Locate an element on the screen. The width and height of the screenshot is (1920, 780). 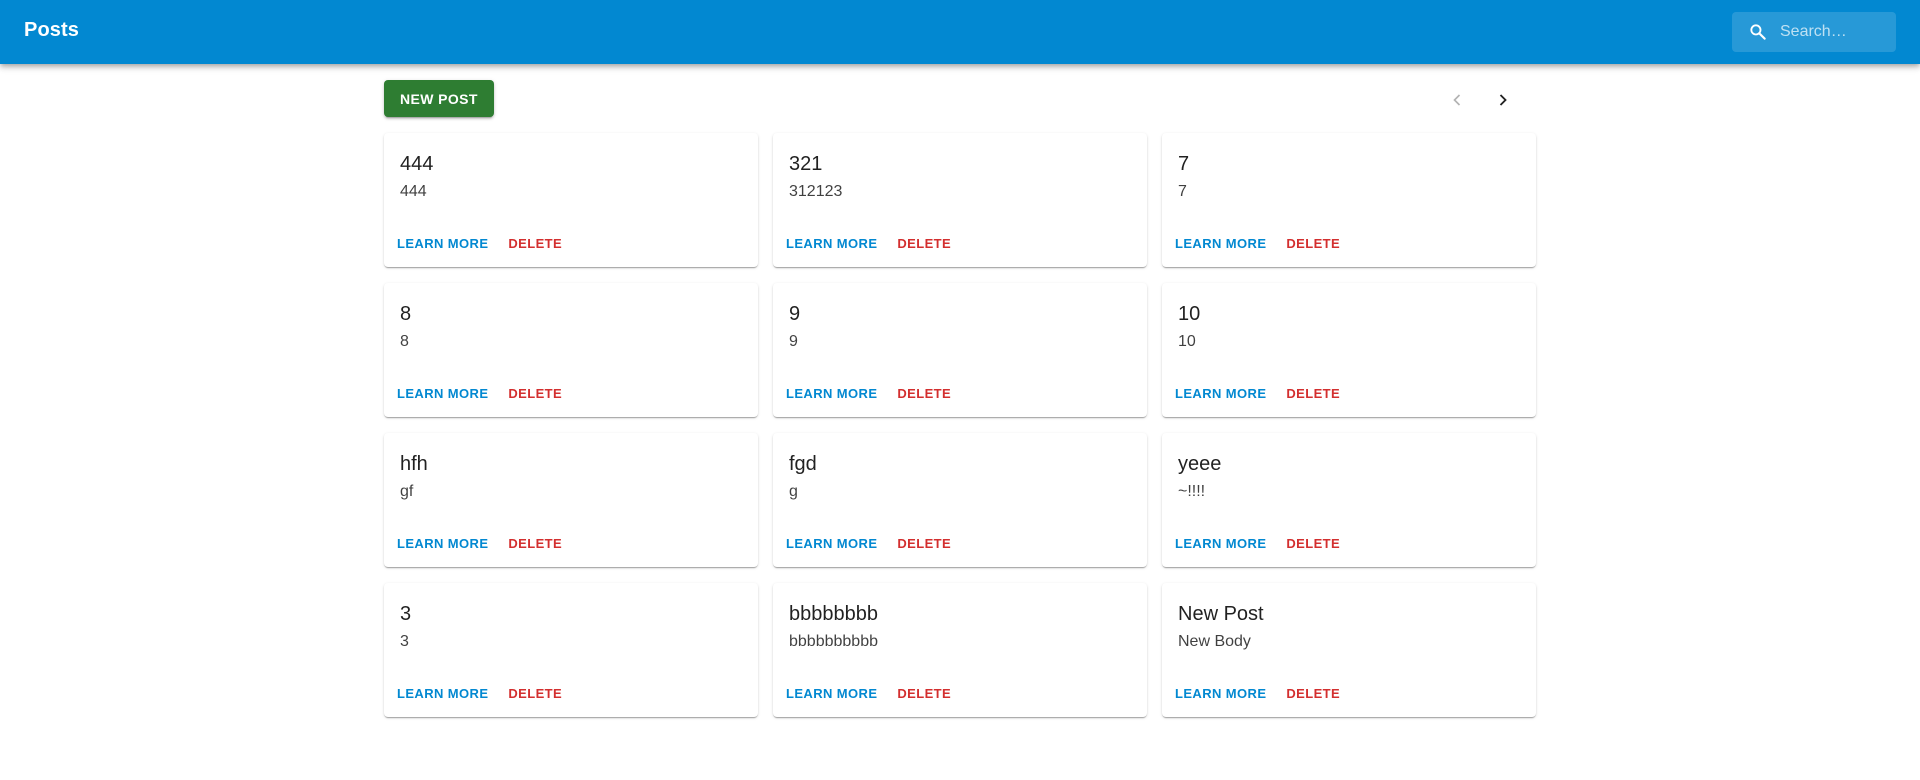
post-body: 444 is located at coordinates (413, 191).